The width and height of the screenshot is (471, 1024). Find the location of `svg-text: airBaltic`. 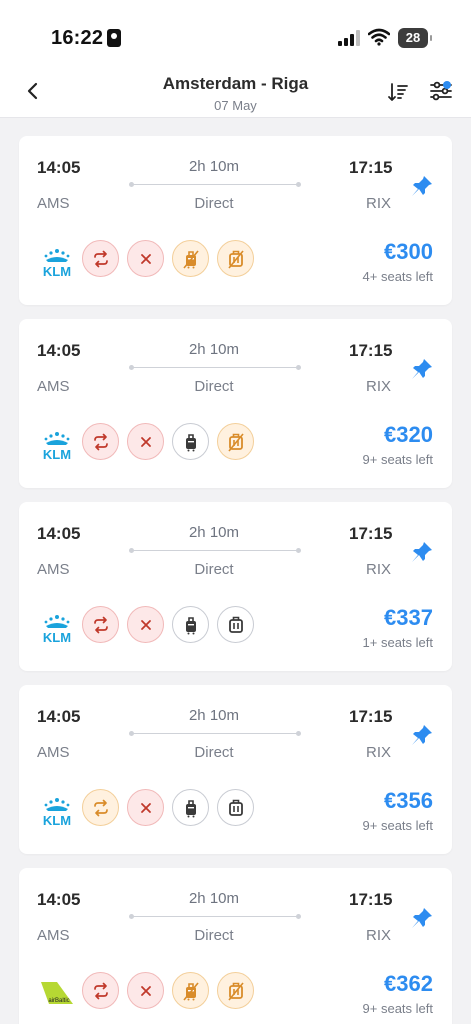

svg-text: airBaltic is located at coordinates (58, 1001).